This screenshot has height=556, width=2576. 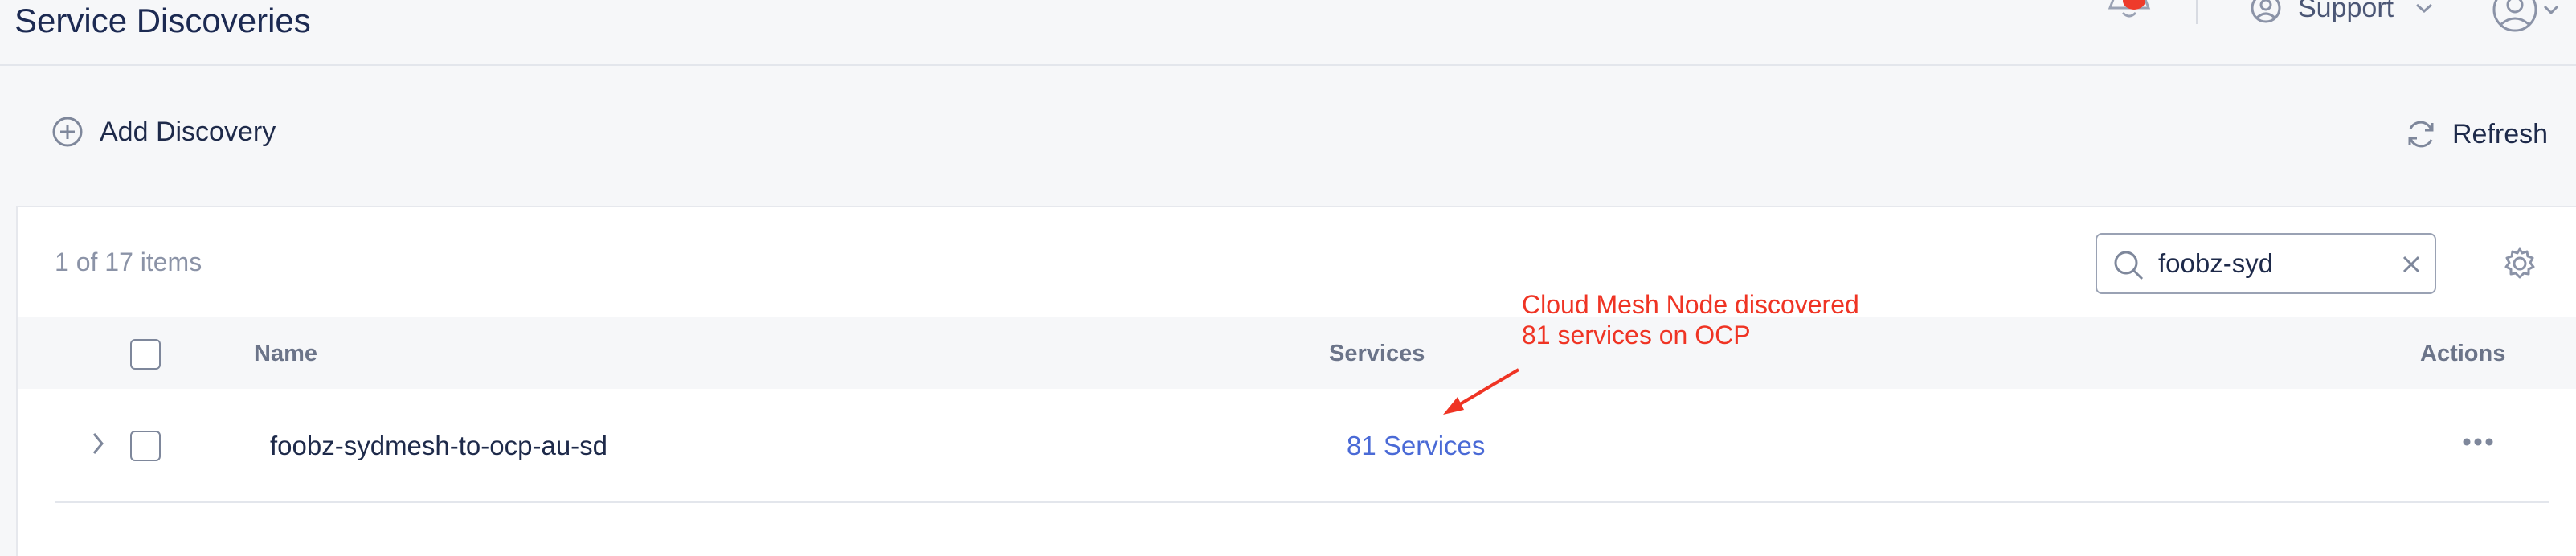 I want to click on add-discovery-button: Add Discovery, so click(x=163, y=132).